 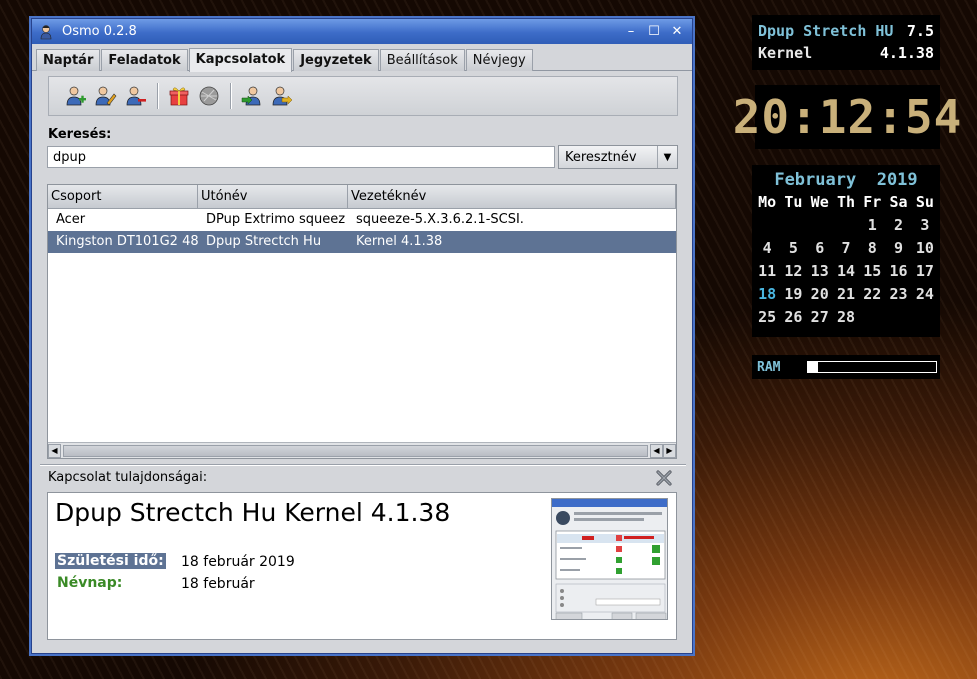 I want to click on tab-beallitasok: Beállítások, so click(x=422, y=60).